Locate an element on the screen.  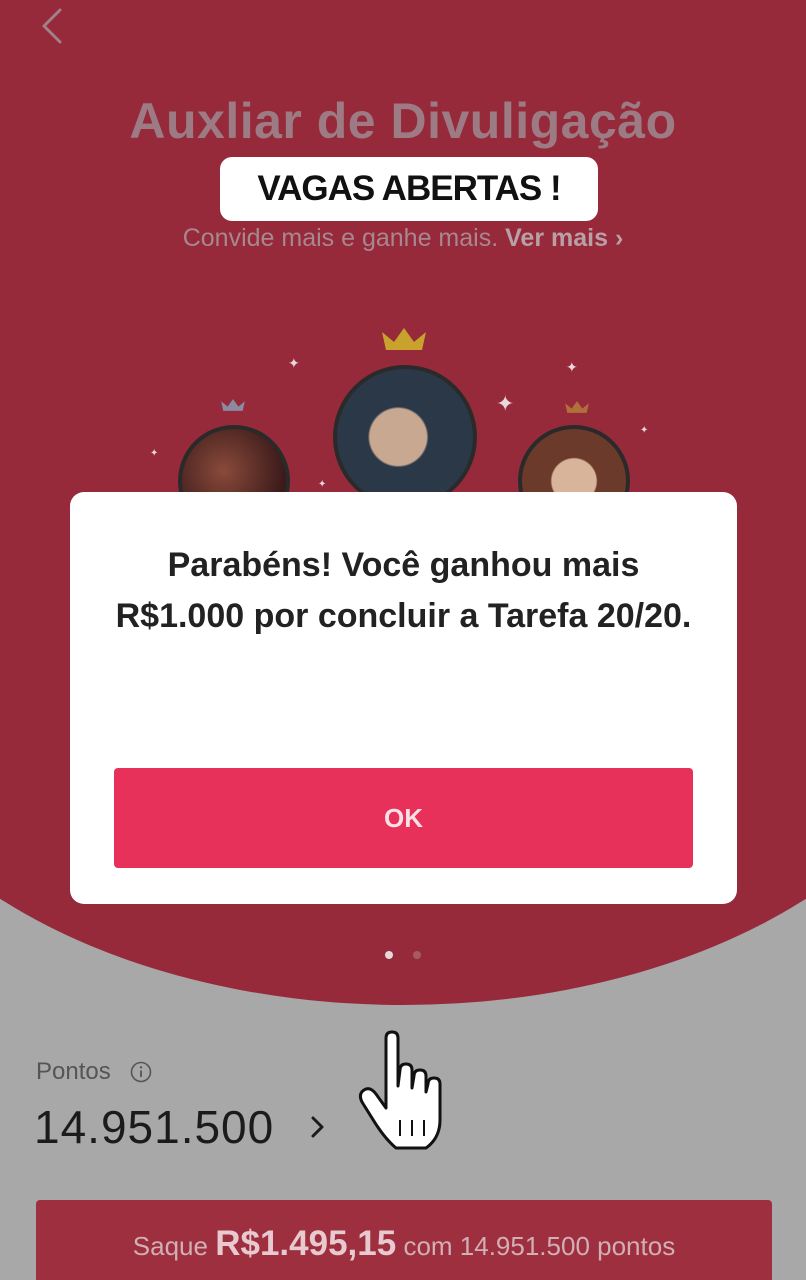
see-more-label: Ver mais is located at coordinates (556, 238).